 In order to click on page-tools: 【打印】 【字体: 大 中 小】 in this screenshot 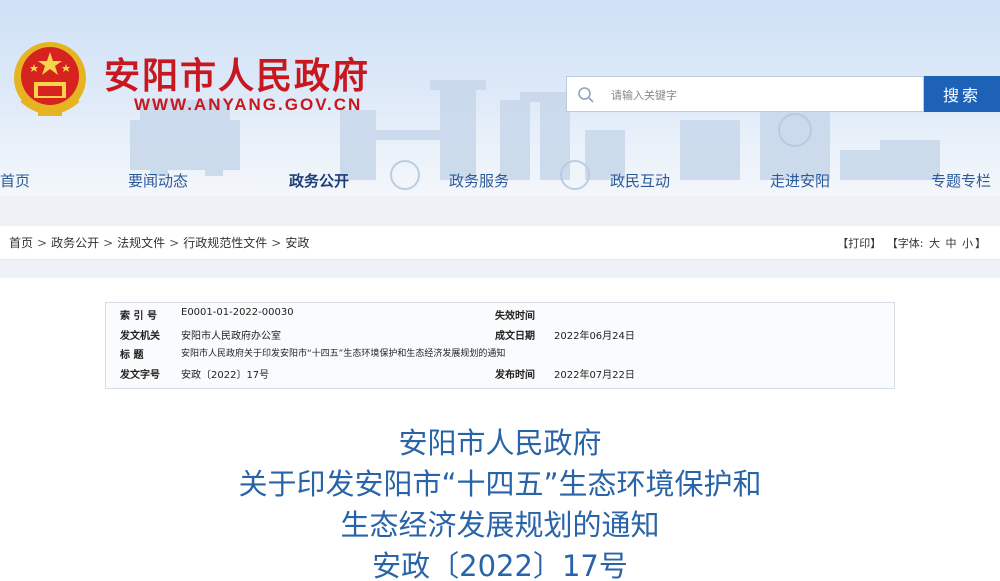, I will do `click(910, 243)`.